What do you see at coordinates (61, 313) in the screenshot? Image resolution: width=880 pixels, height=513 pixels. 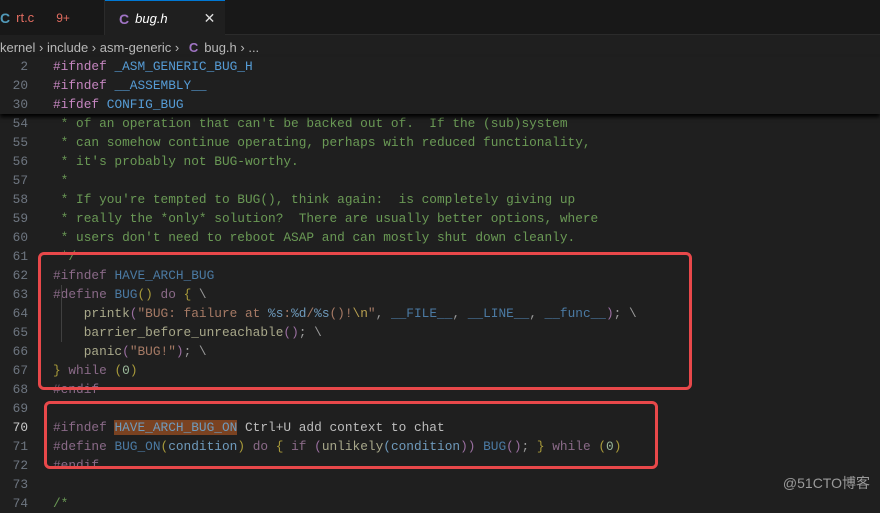 I see `indent-guide` at bounding box center [61, 313].